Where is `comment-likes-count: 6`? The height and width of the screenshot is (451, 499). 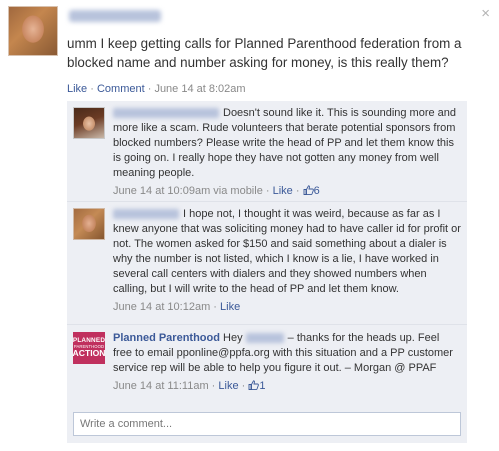 comment-likes-count: 6 is located at coordinates (311, 191).